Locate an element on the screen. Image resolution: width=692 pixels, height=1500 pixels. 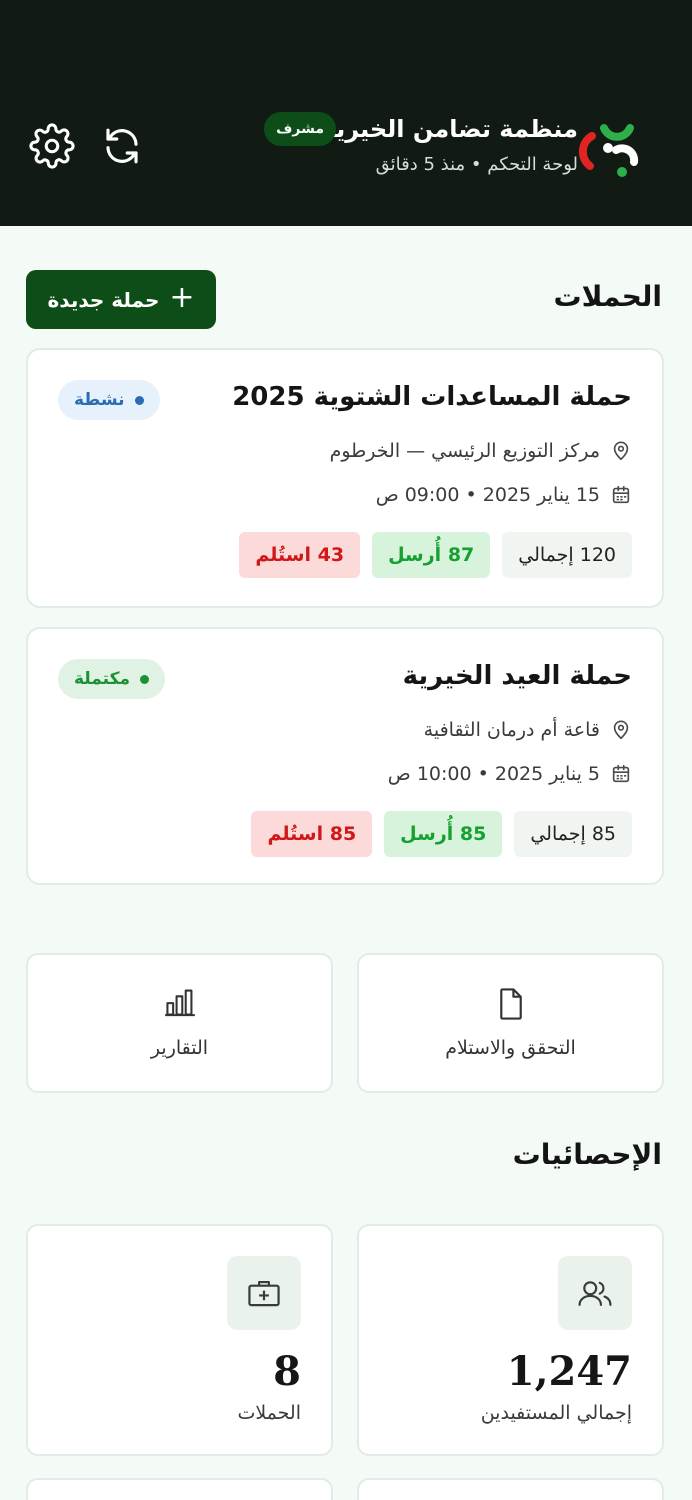
location-text: مركز التوزيع الرئيسي — الخرطوم is located at coordinates (464, 451).